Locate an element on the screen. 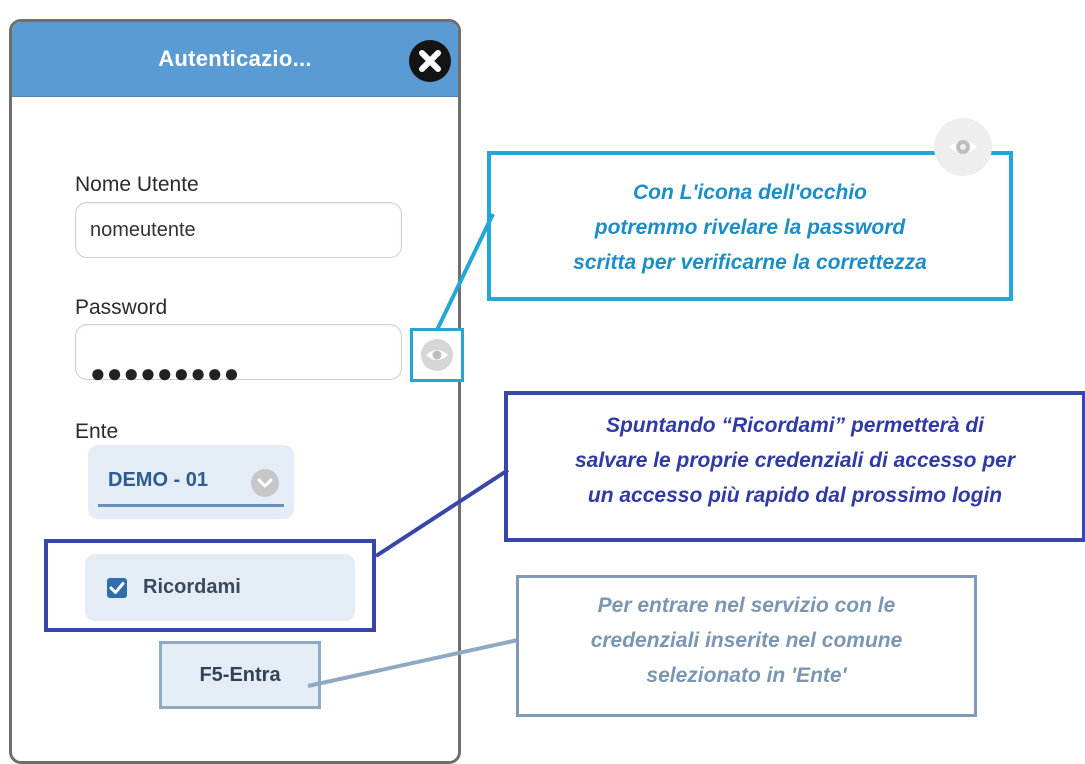 This screenshot has width=1085, height=764. reveal-password-button is located at coordinates (437, 355).